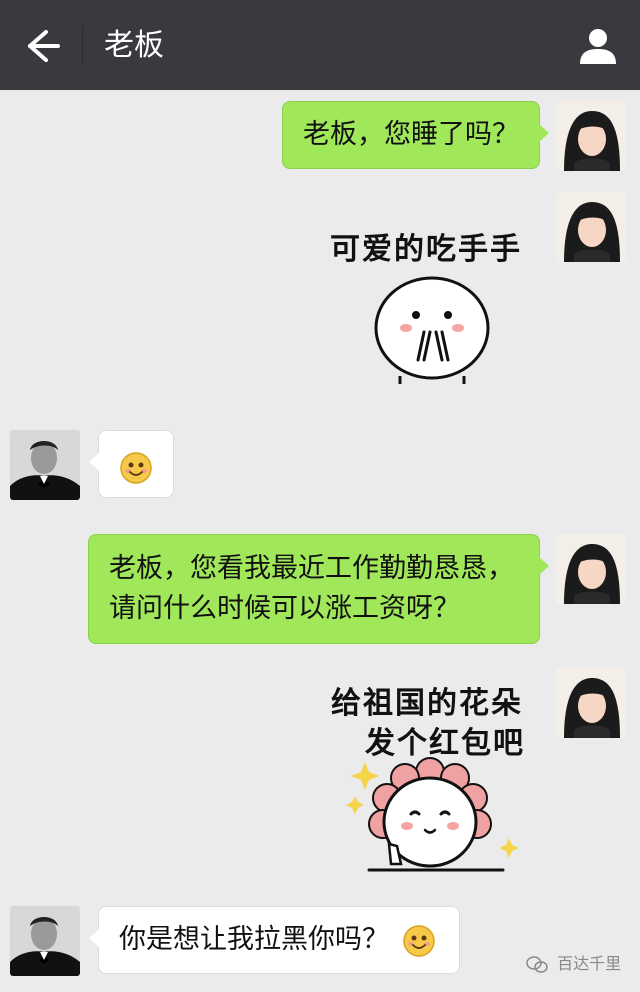 The image size is (640, 992). I want to click on sticker-flower-red-envelope: 给祖国的花朵 发个红包吧, so click(435, 777).